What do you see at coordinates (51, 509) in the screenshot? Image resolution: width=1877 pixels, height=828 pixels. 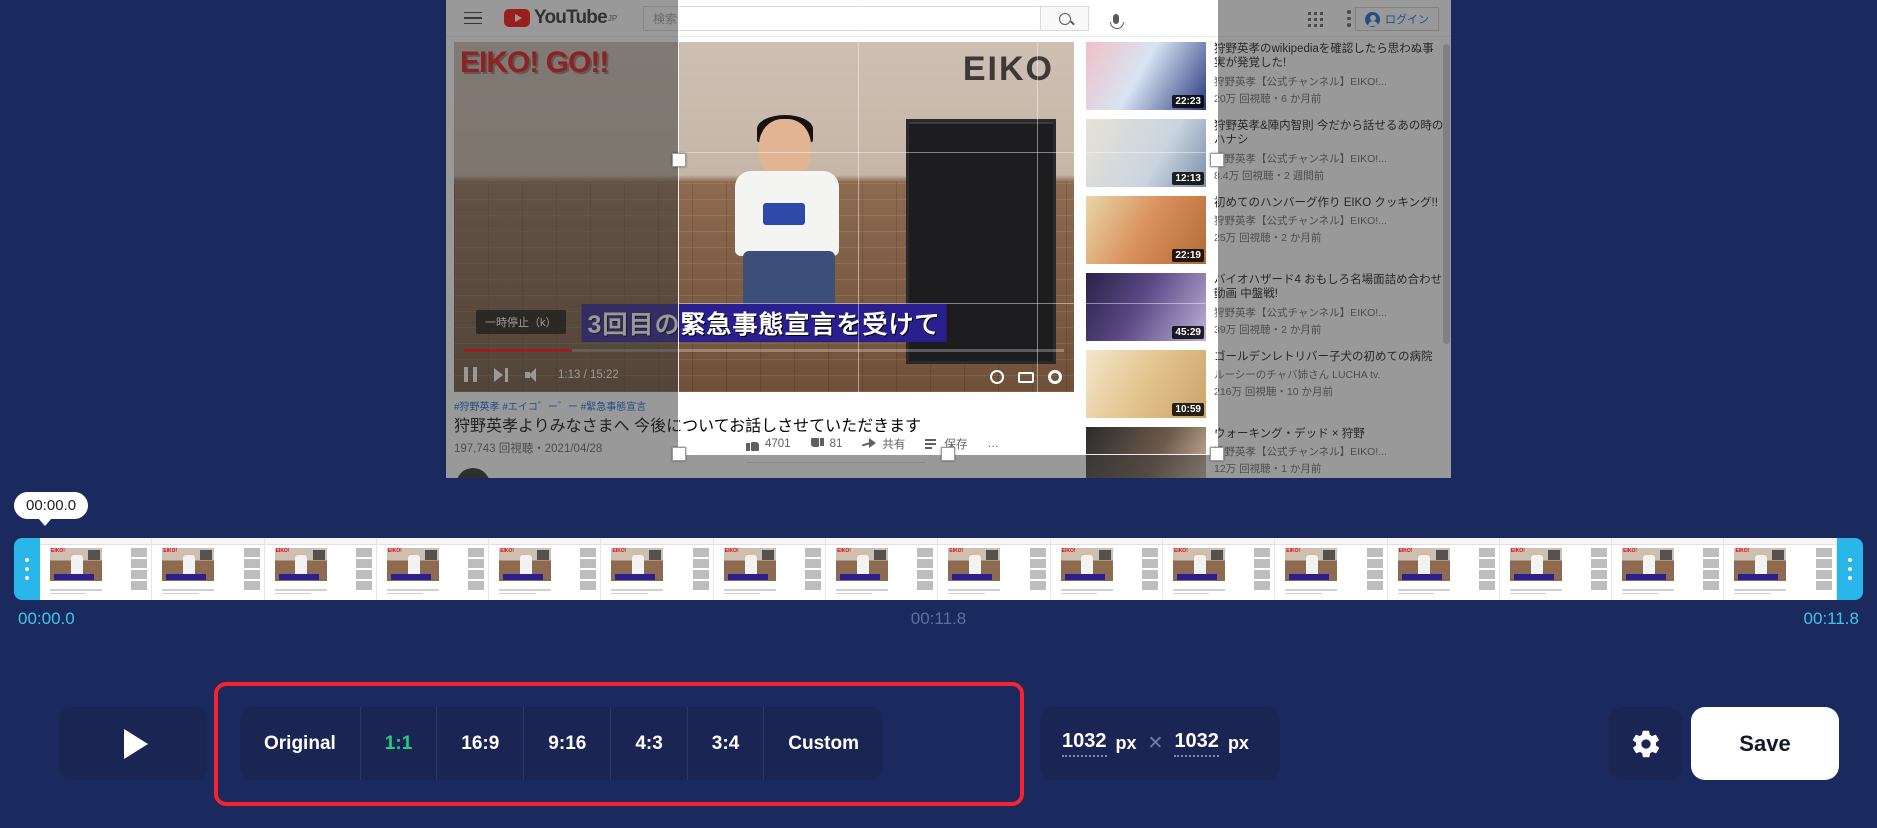 I see `playhead-time-tooltip: 00:00.0` at bounding box center [51, 509].